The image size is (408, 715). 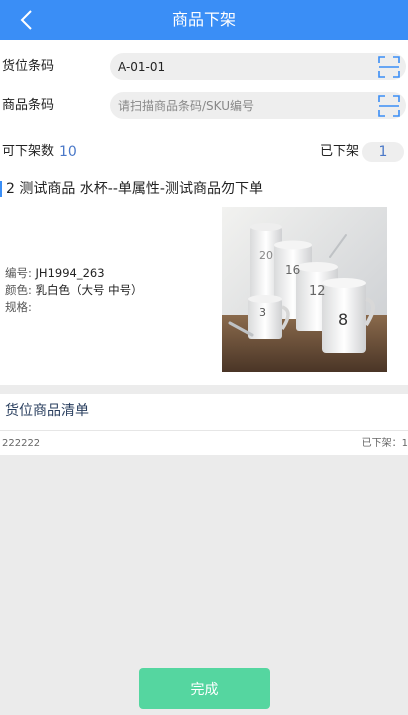 I want to click on location-barcode-input, so click(x=243, y=66).